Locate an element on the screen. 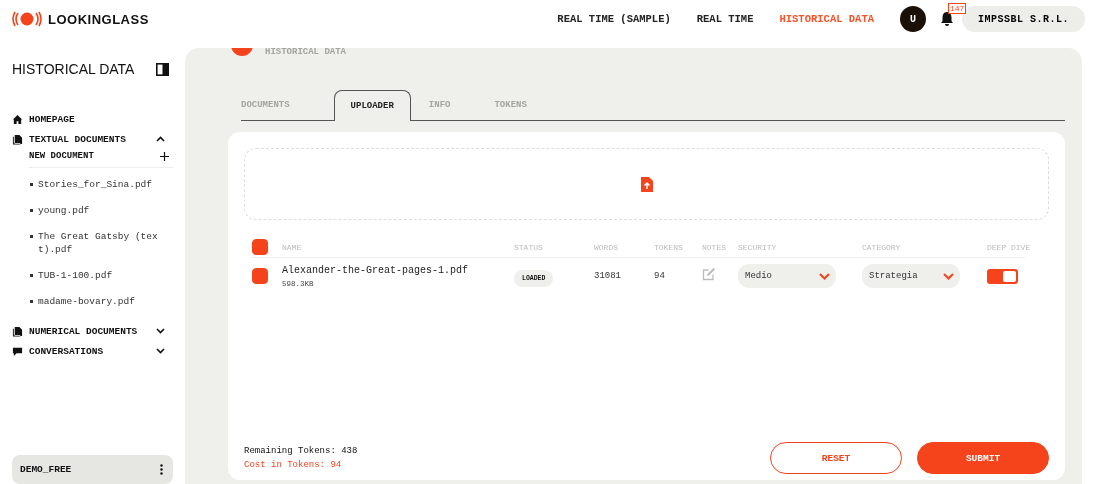 The width and height of the screenshot is (1099, 484). column-header: SECURITY is located at coordinates (758, 247).